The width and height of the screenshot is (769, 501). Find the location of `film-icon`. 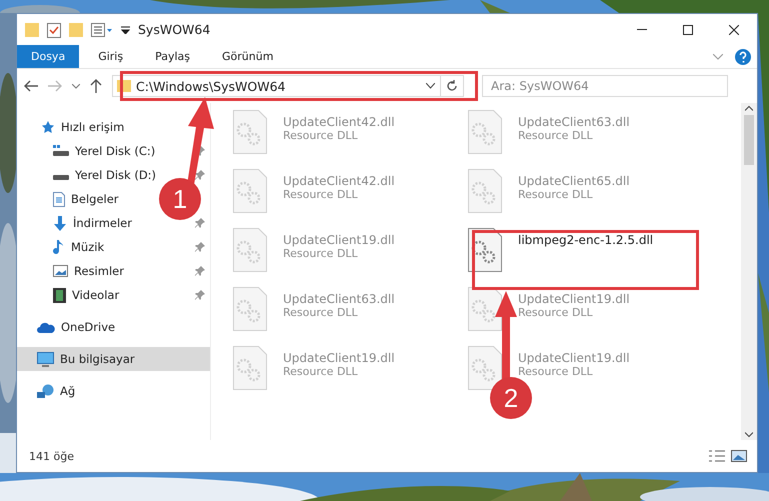

film-icon is located at coordinates (59, 295).